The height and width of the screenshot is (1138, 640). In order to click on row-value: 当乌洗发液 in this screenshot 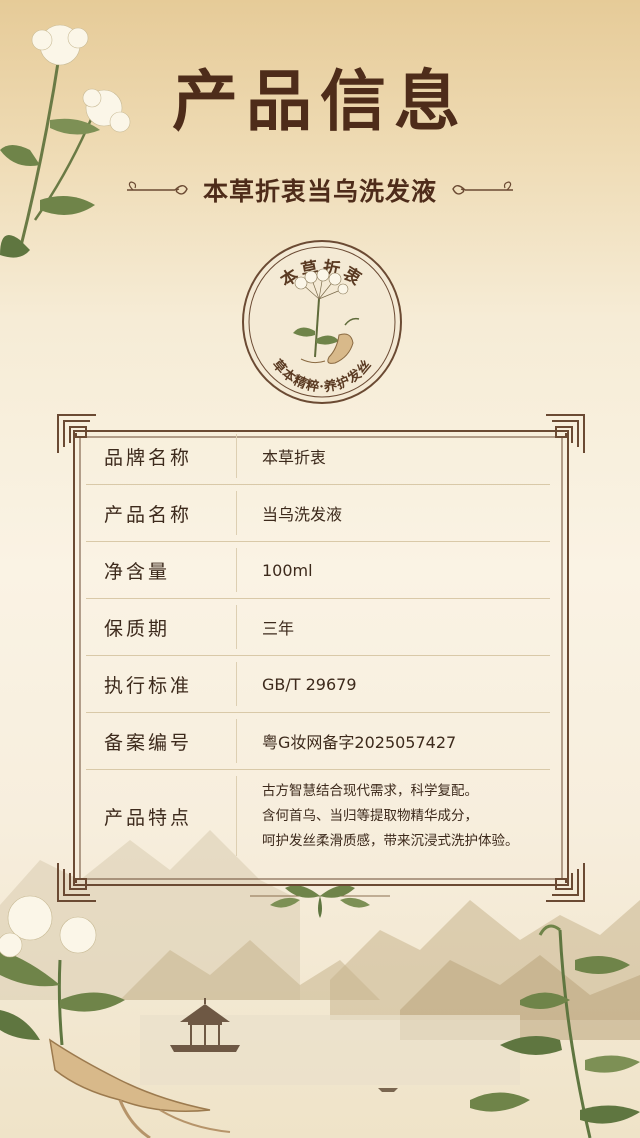, I will do `click(302, 514)`.